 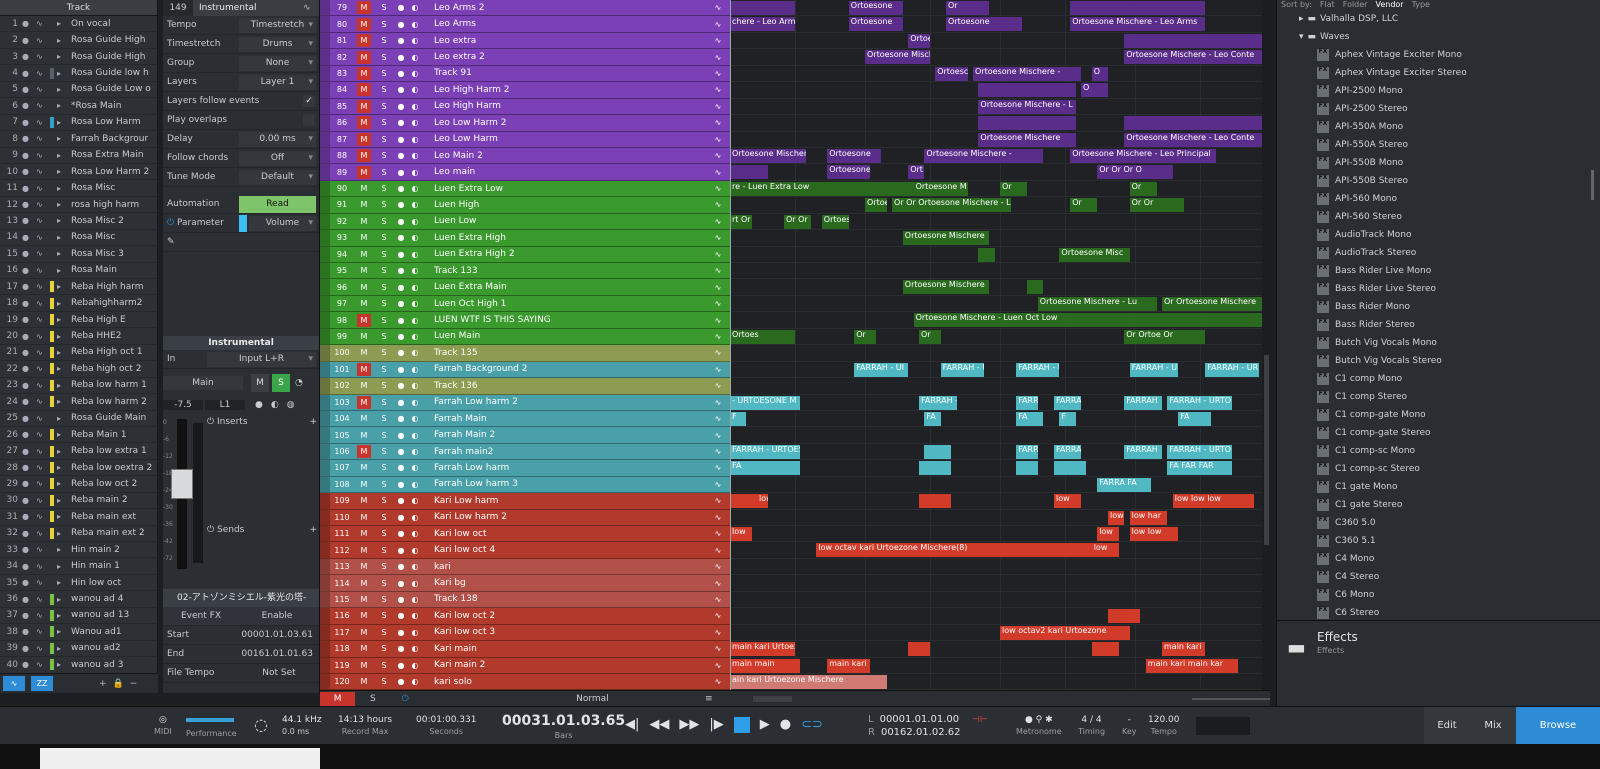 I want to click on pan-readout: L1, so click(x=225, y=405).